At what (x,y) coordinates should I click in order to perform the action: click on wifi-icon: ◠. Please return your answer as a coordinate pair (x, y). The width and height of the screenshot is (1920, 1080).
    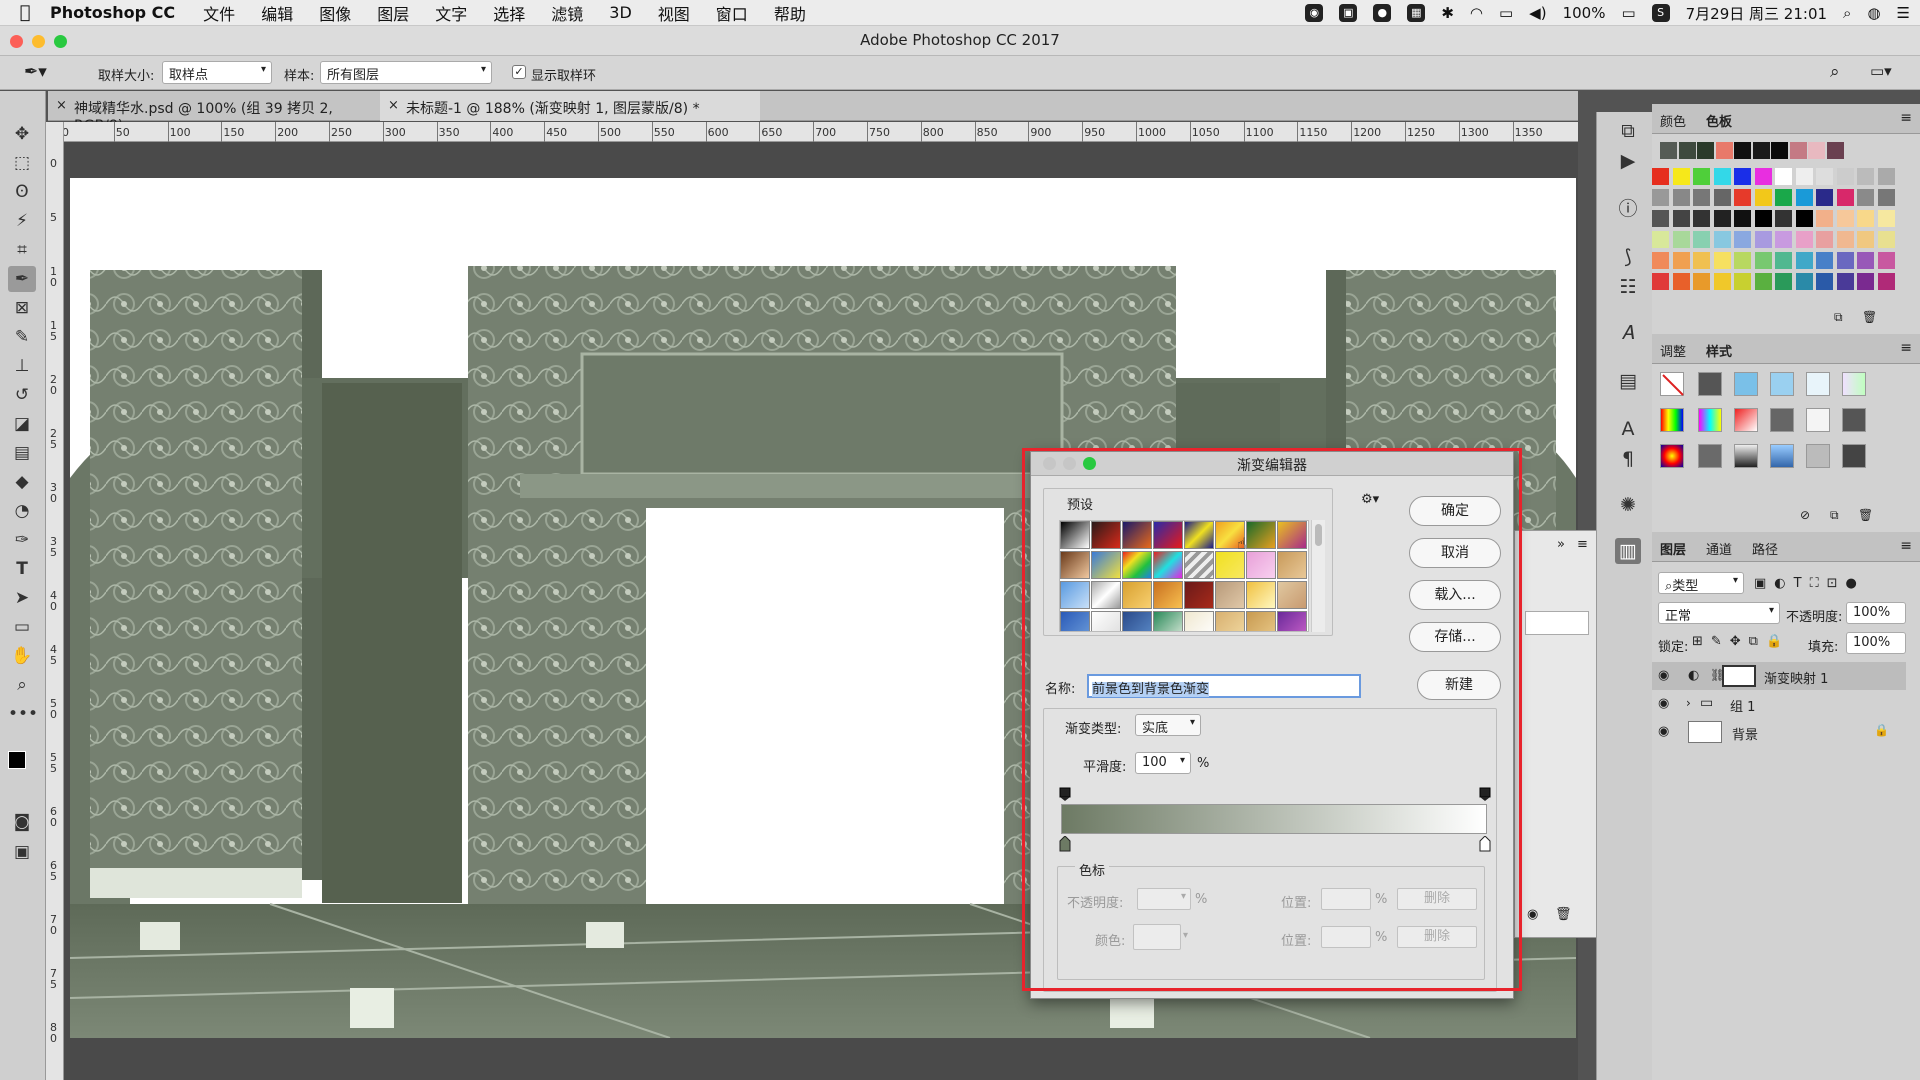
    Looking at the image, I should click on (1476, 13).